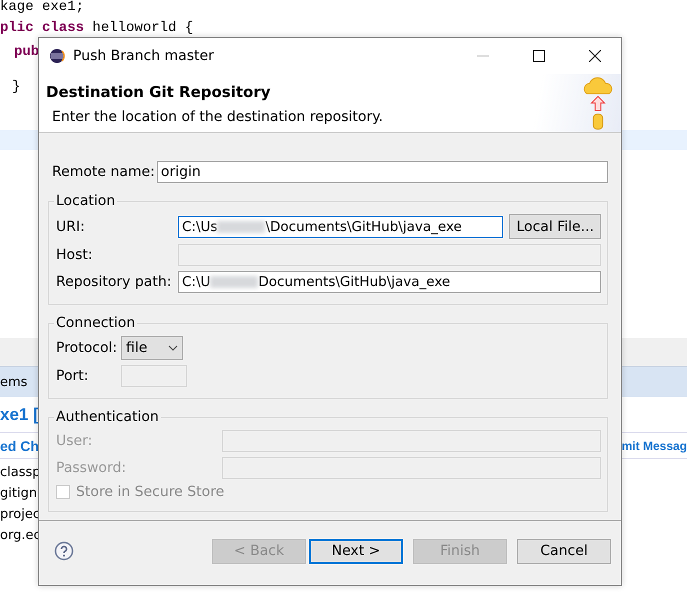 Image resolution: width=687 pixels, height=606 pixels. What do you see at coordinates (95, 323) in the screenshot?
I see `group-title: Connection` at bounding box center [95, 323].